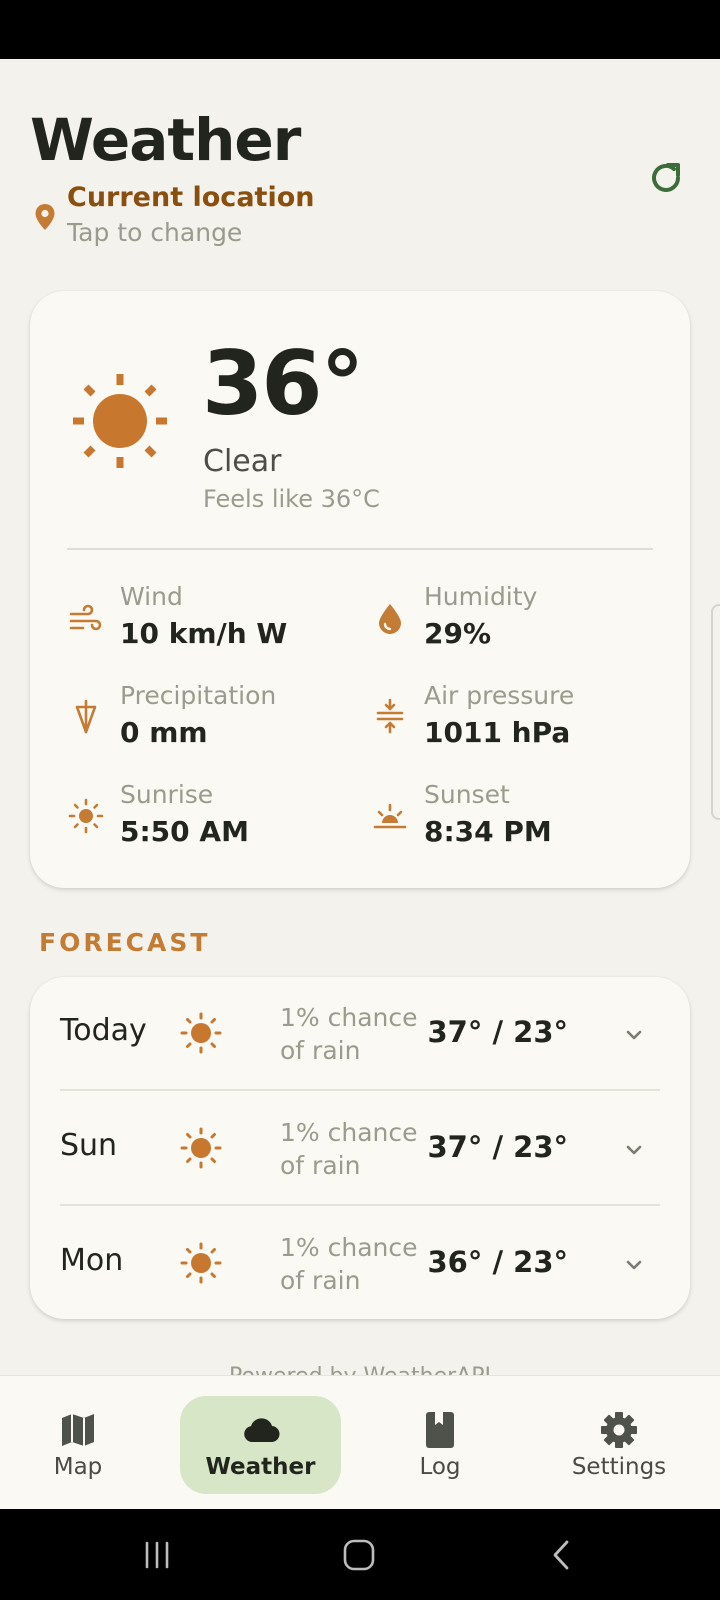  I want to click on refresh-icon, so click(666, 177).